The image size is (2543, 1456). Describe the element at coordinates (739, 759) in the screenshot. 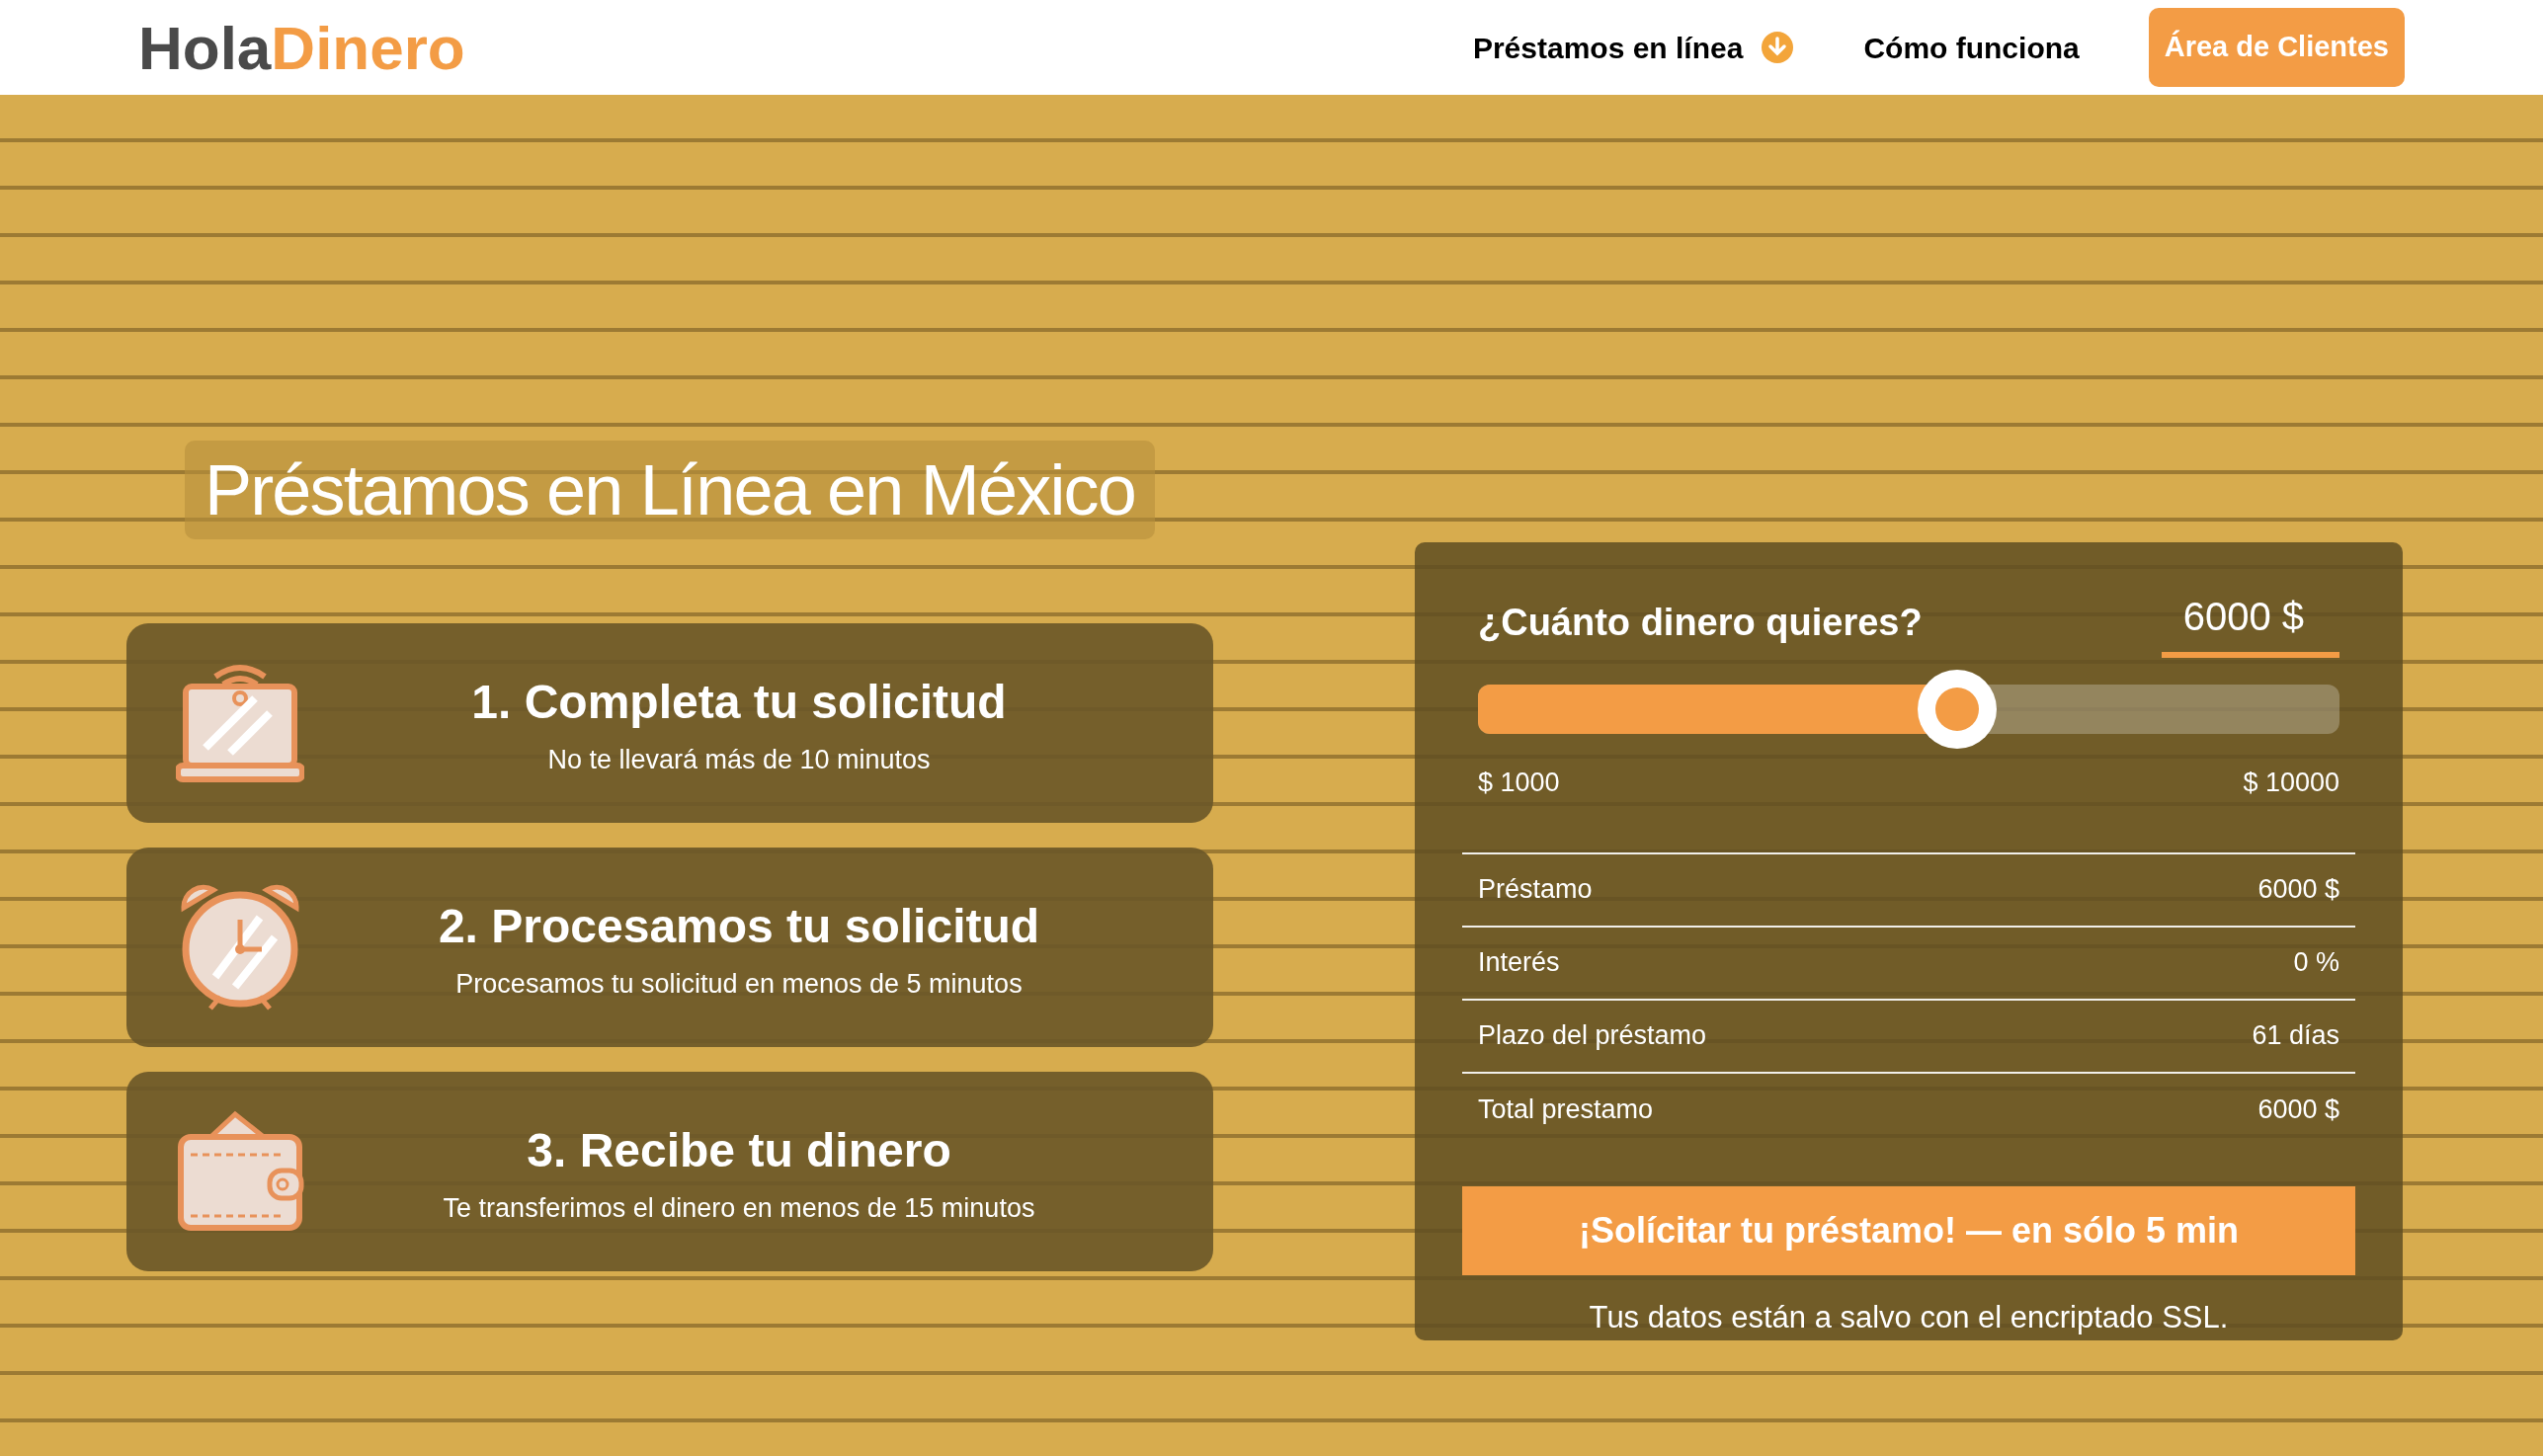

I see `step-subtitle: No te llevará más de 10 minutos` at that location.